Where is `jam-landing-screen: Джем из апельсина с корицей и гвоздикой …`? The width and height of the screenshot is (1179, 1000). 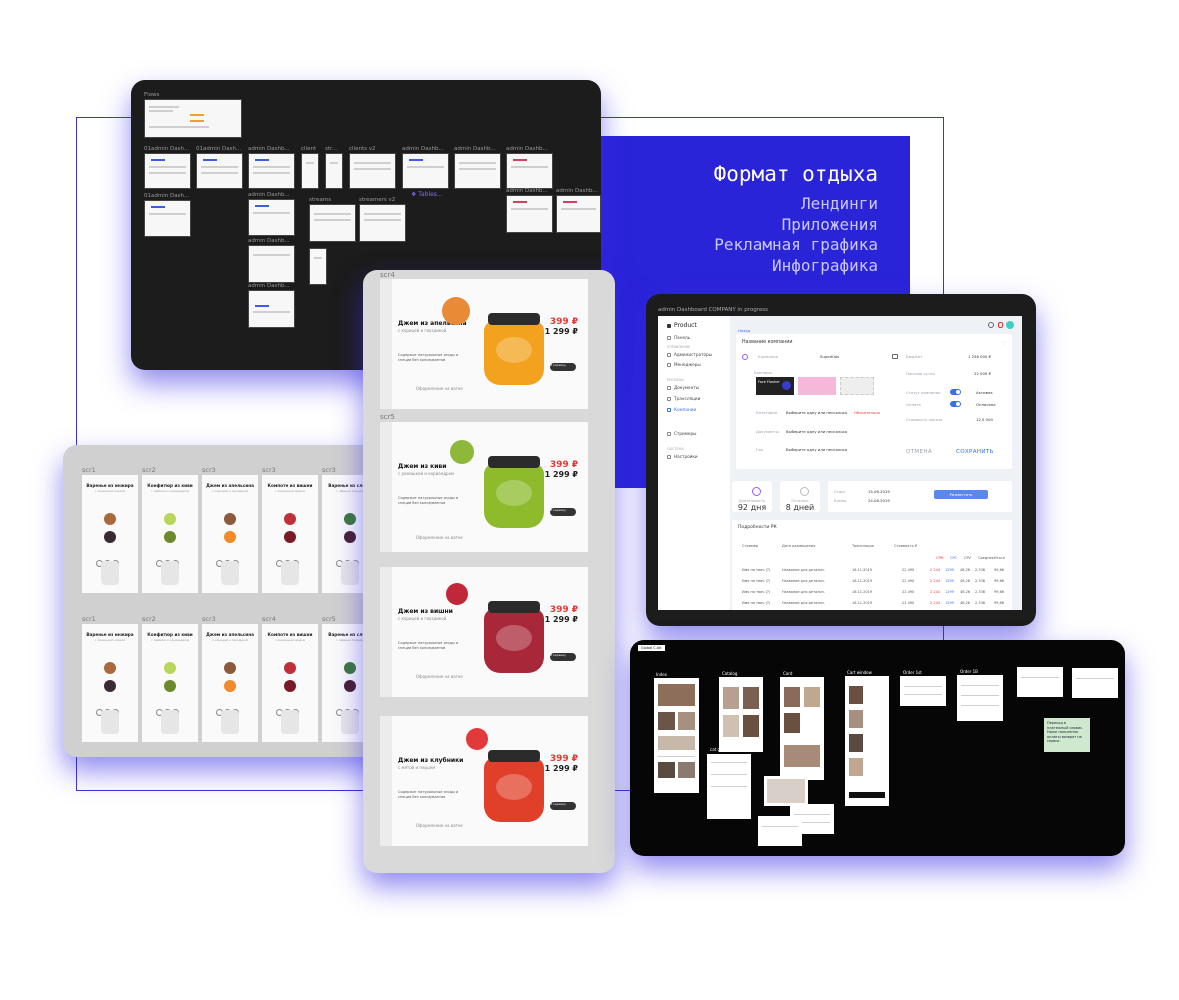 jam-landing-screen: Джем из апельсина с корицей и гвоздикой … is located at coordinates (484, 344).